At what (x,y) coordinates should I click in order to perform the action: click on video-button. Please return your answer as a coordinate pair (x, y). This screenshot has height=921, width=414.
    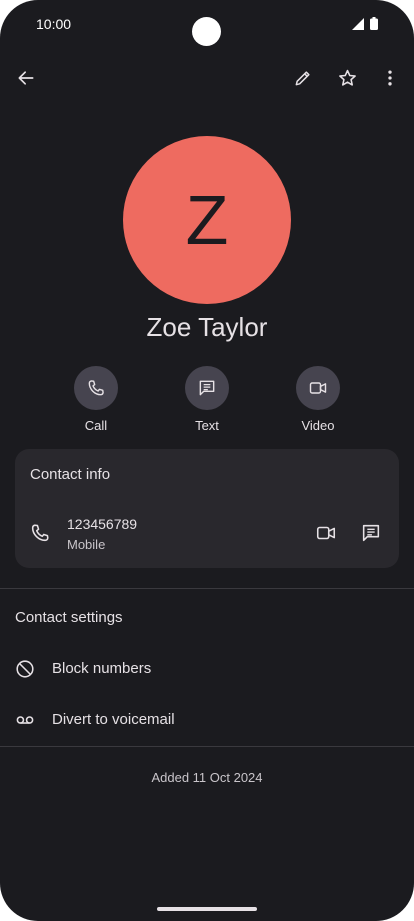
    Looking at the image, I should click on (318, 388).